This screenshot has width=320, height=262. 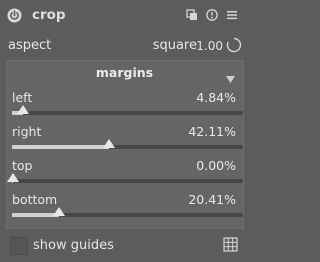 What do you see at coordinates (216, 97) in the screenshot?
I see `slider-value-left: 4.84%` at bounding box center [216, 97].